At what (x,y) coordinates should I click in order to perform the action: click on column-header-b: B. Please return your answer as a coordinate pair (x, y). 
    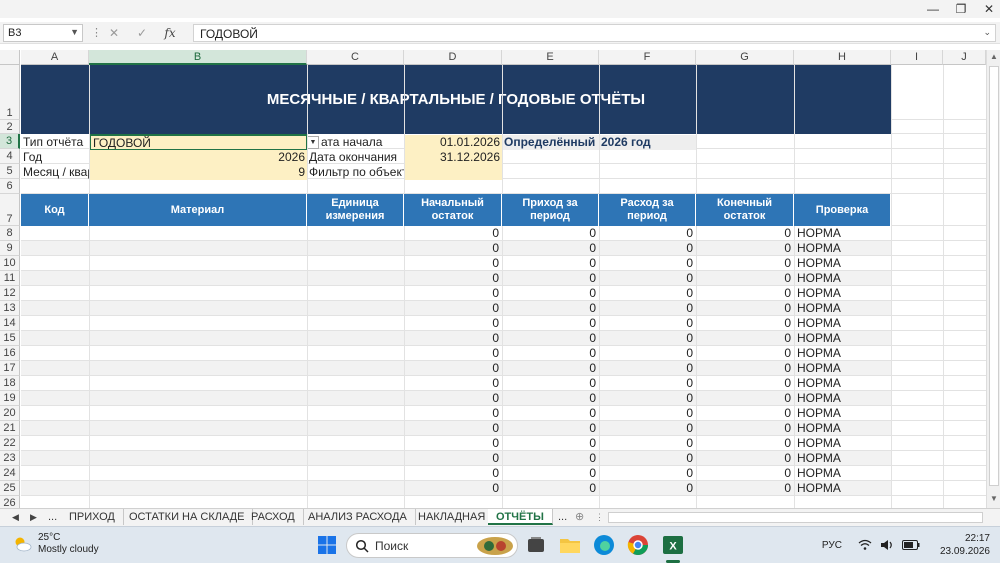
    Looking at the image, I should click on (198, 57).